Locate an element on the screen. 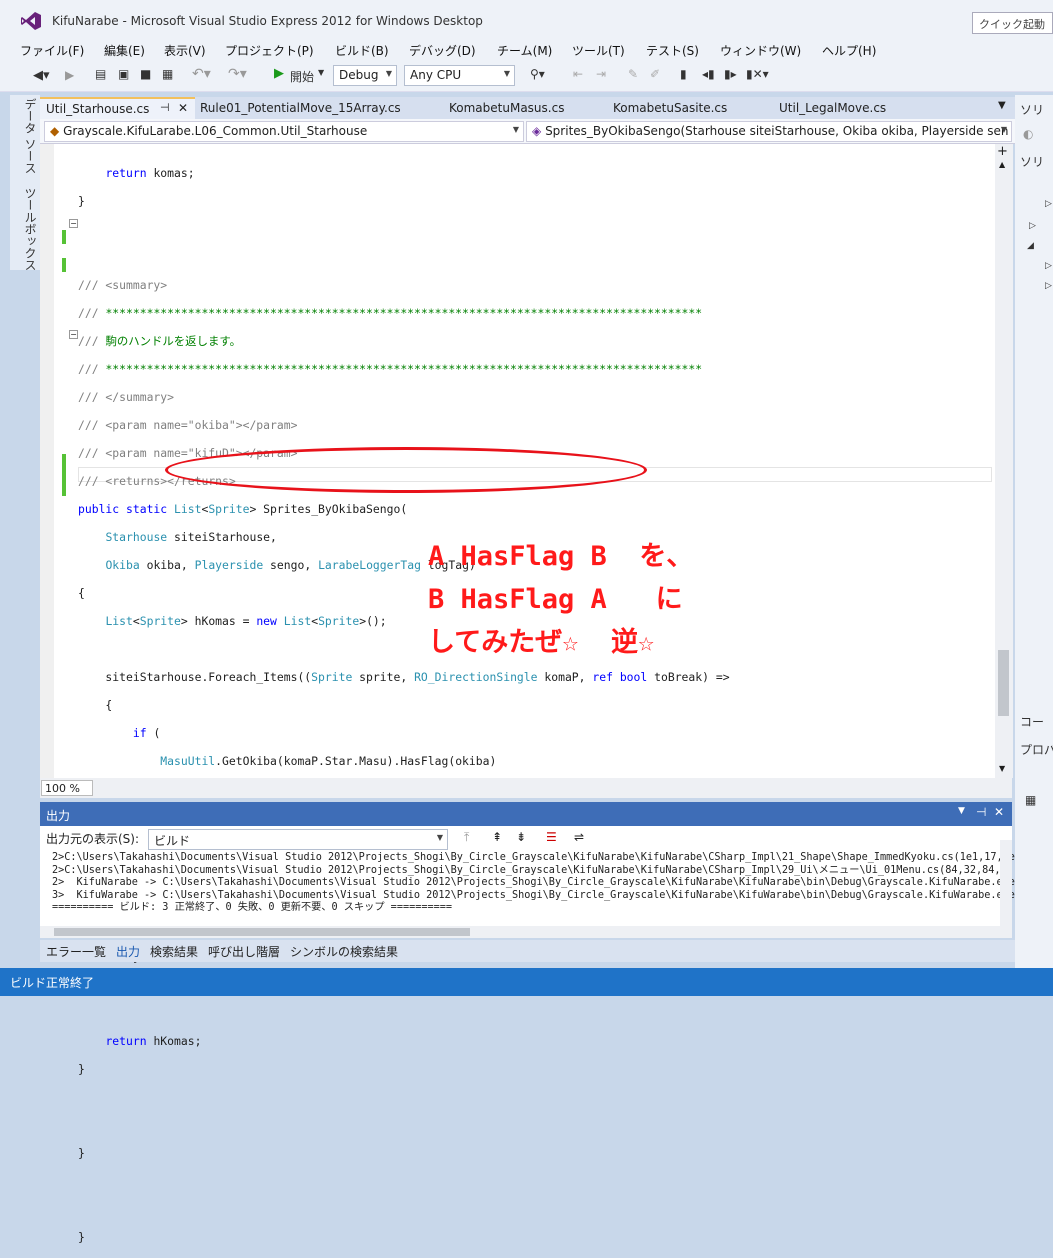 This screenshot has width=1053, height=1258. output-source-value: ビルド is located at coordinates (172, 841).